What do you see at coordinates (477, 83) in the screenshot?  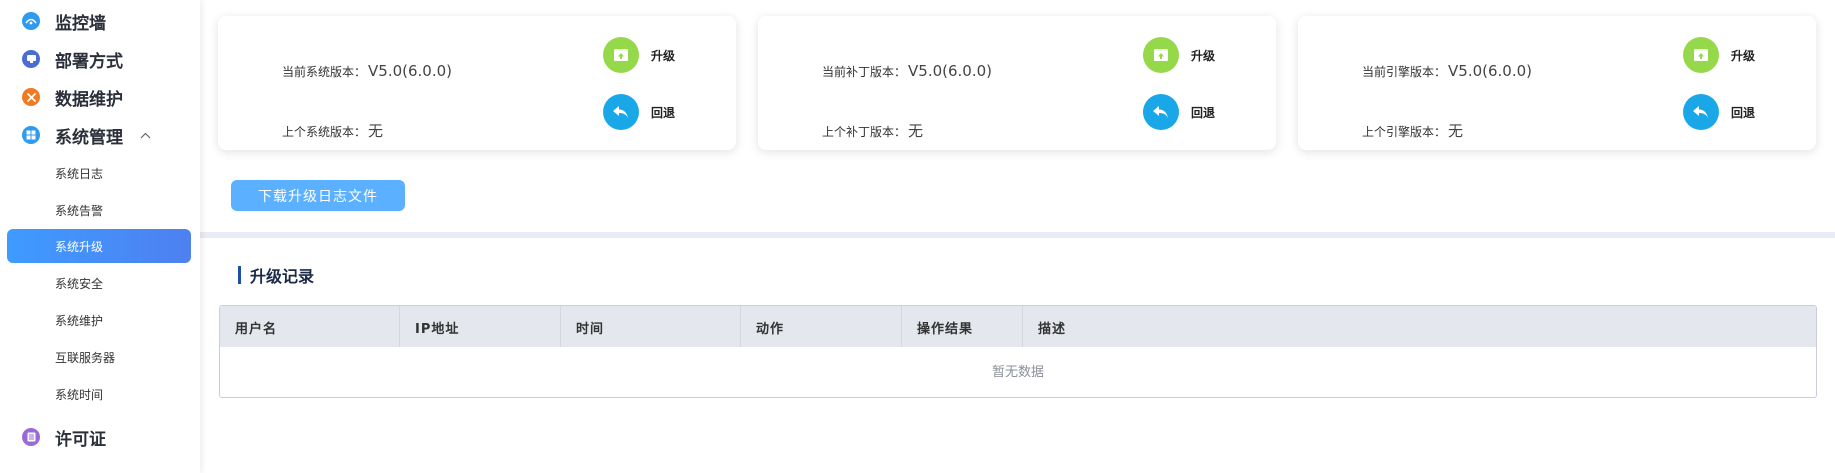 I see `system-version-card: 当前系统版本： V5.0(6.0.0) 上个系统版本：无 升级 回退` at bounding box center [477, 83].